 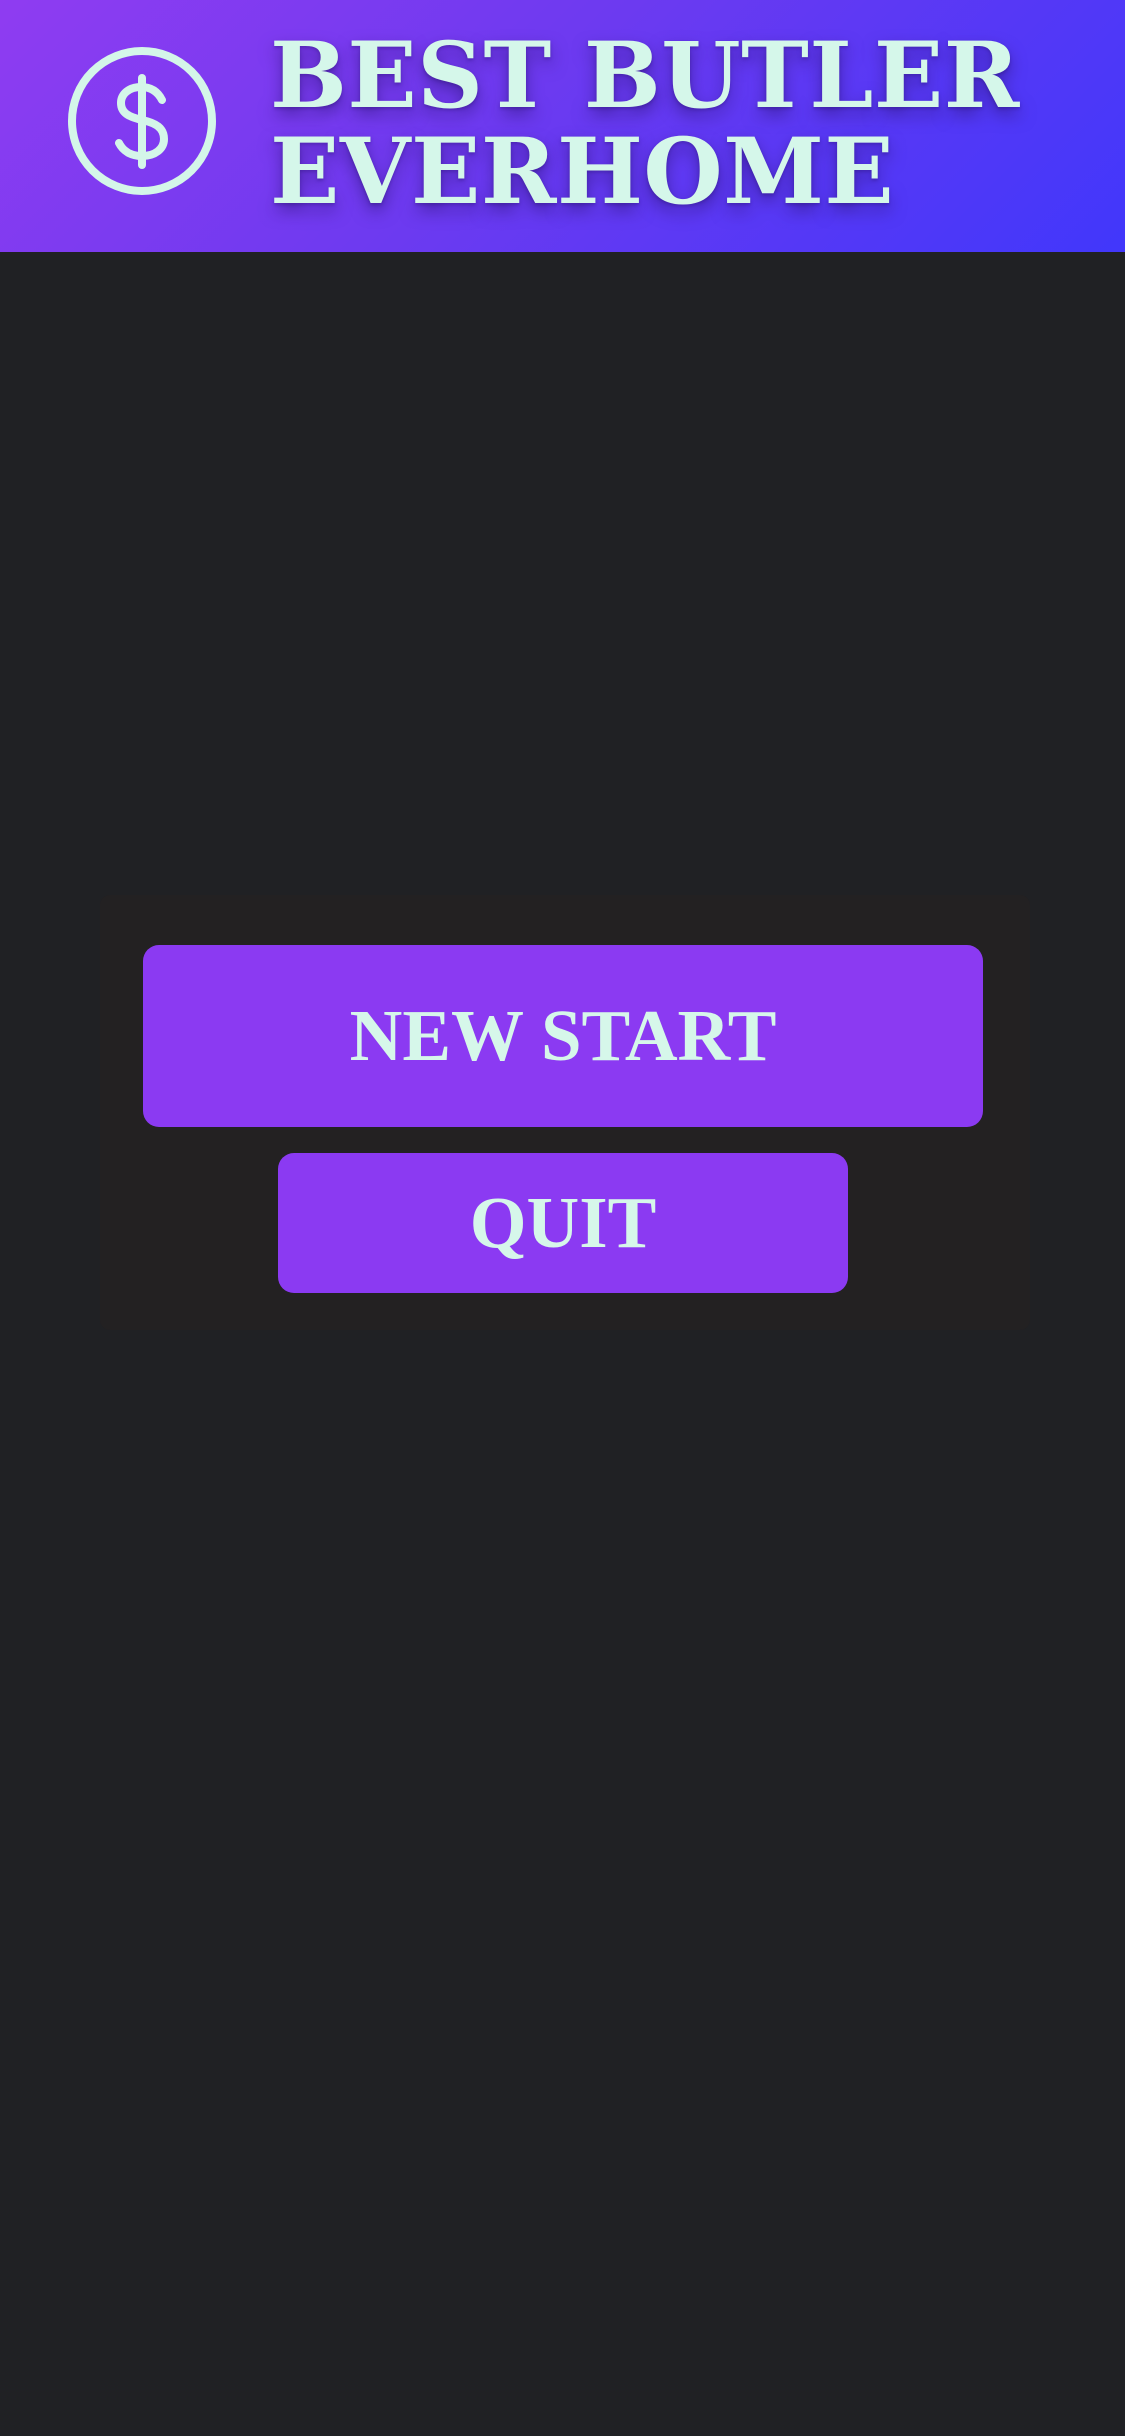 I want to click on game-title: BEST BUTLER EVERHOME, so click(x=645, y=124).